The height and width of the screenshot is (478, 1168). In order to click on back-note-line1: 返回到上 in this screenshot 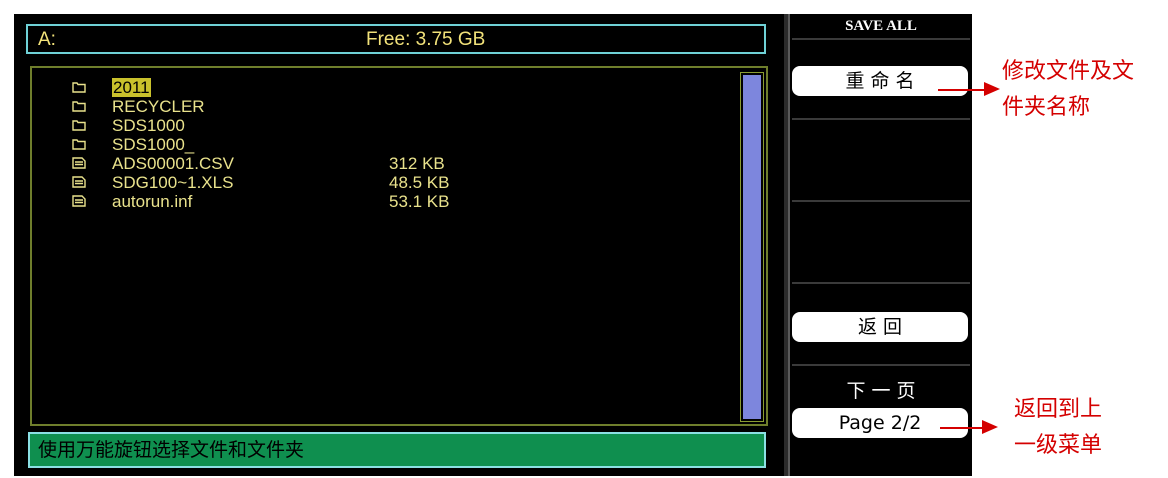, I will do `click(1058, 409)`.